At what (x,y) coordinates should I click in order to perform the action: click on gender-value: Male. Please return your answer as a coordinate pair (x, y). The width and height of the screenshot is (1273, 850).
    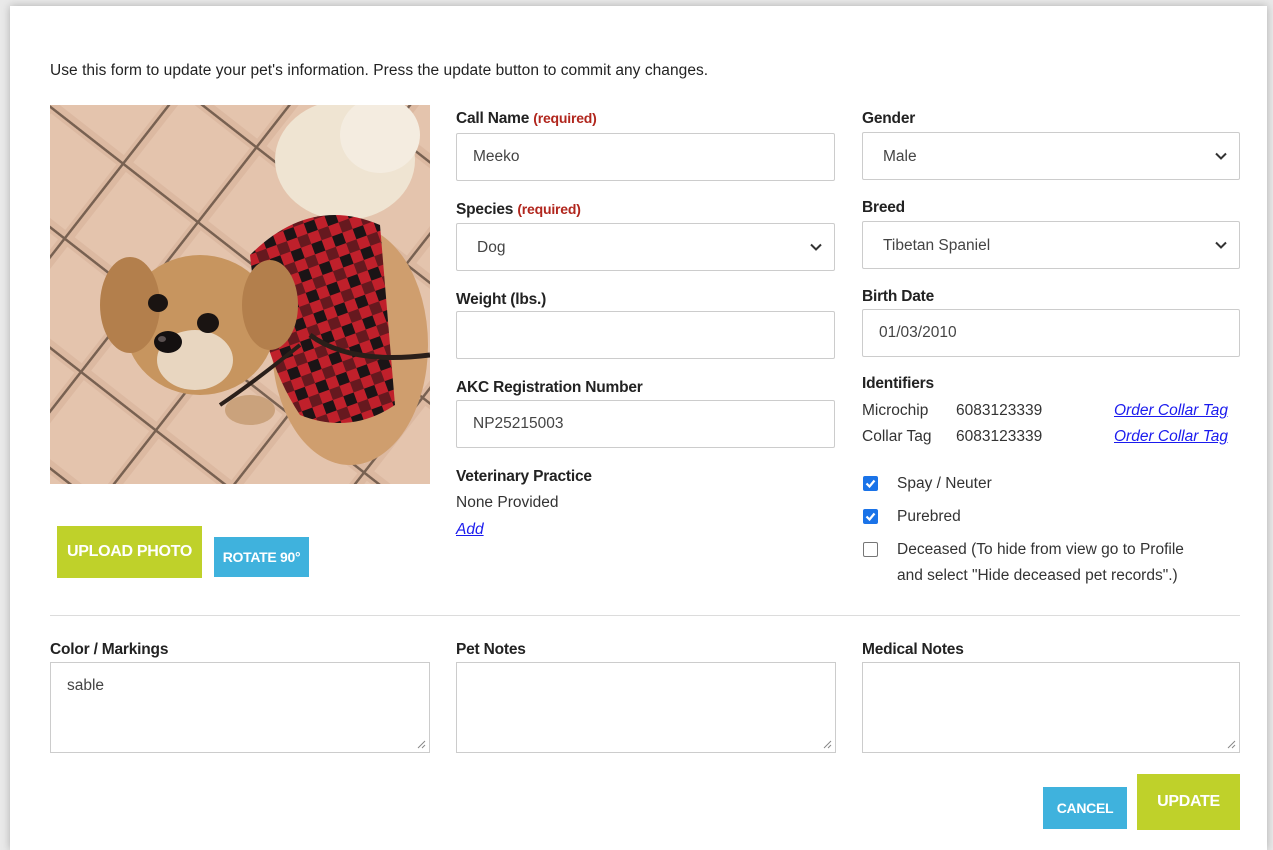
    Looking at the image, I should click on (900, 156).